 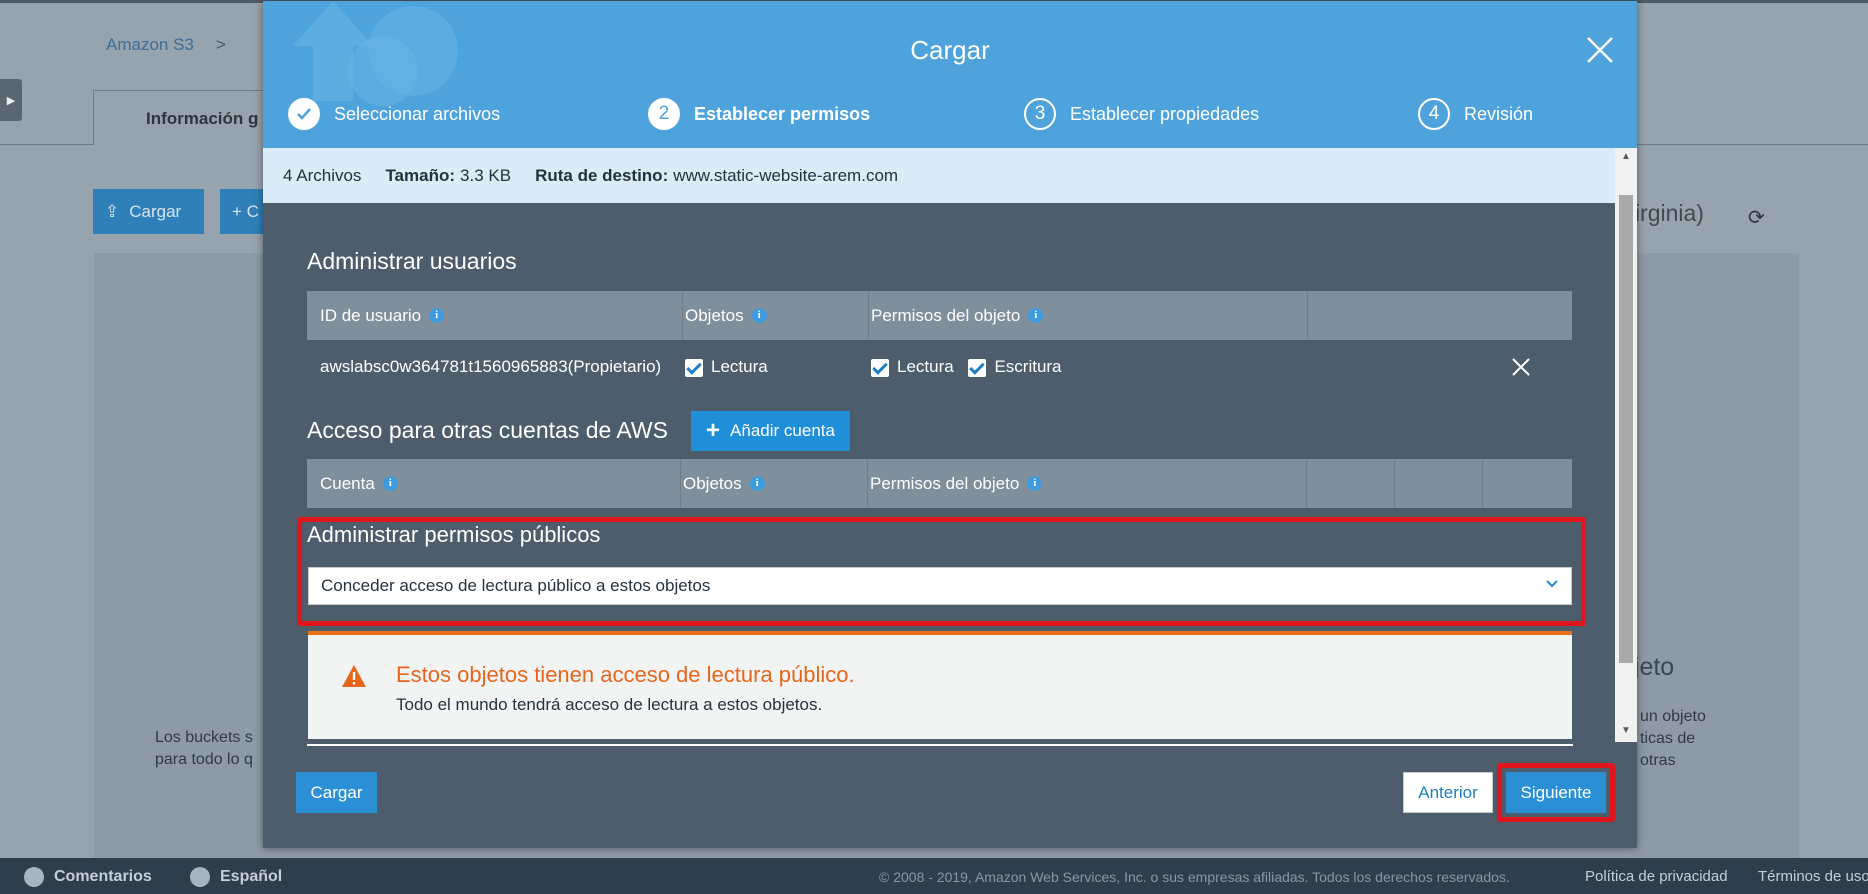 I want to click on upload-icon: ⇪, so click(x=112, y=211).